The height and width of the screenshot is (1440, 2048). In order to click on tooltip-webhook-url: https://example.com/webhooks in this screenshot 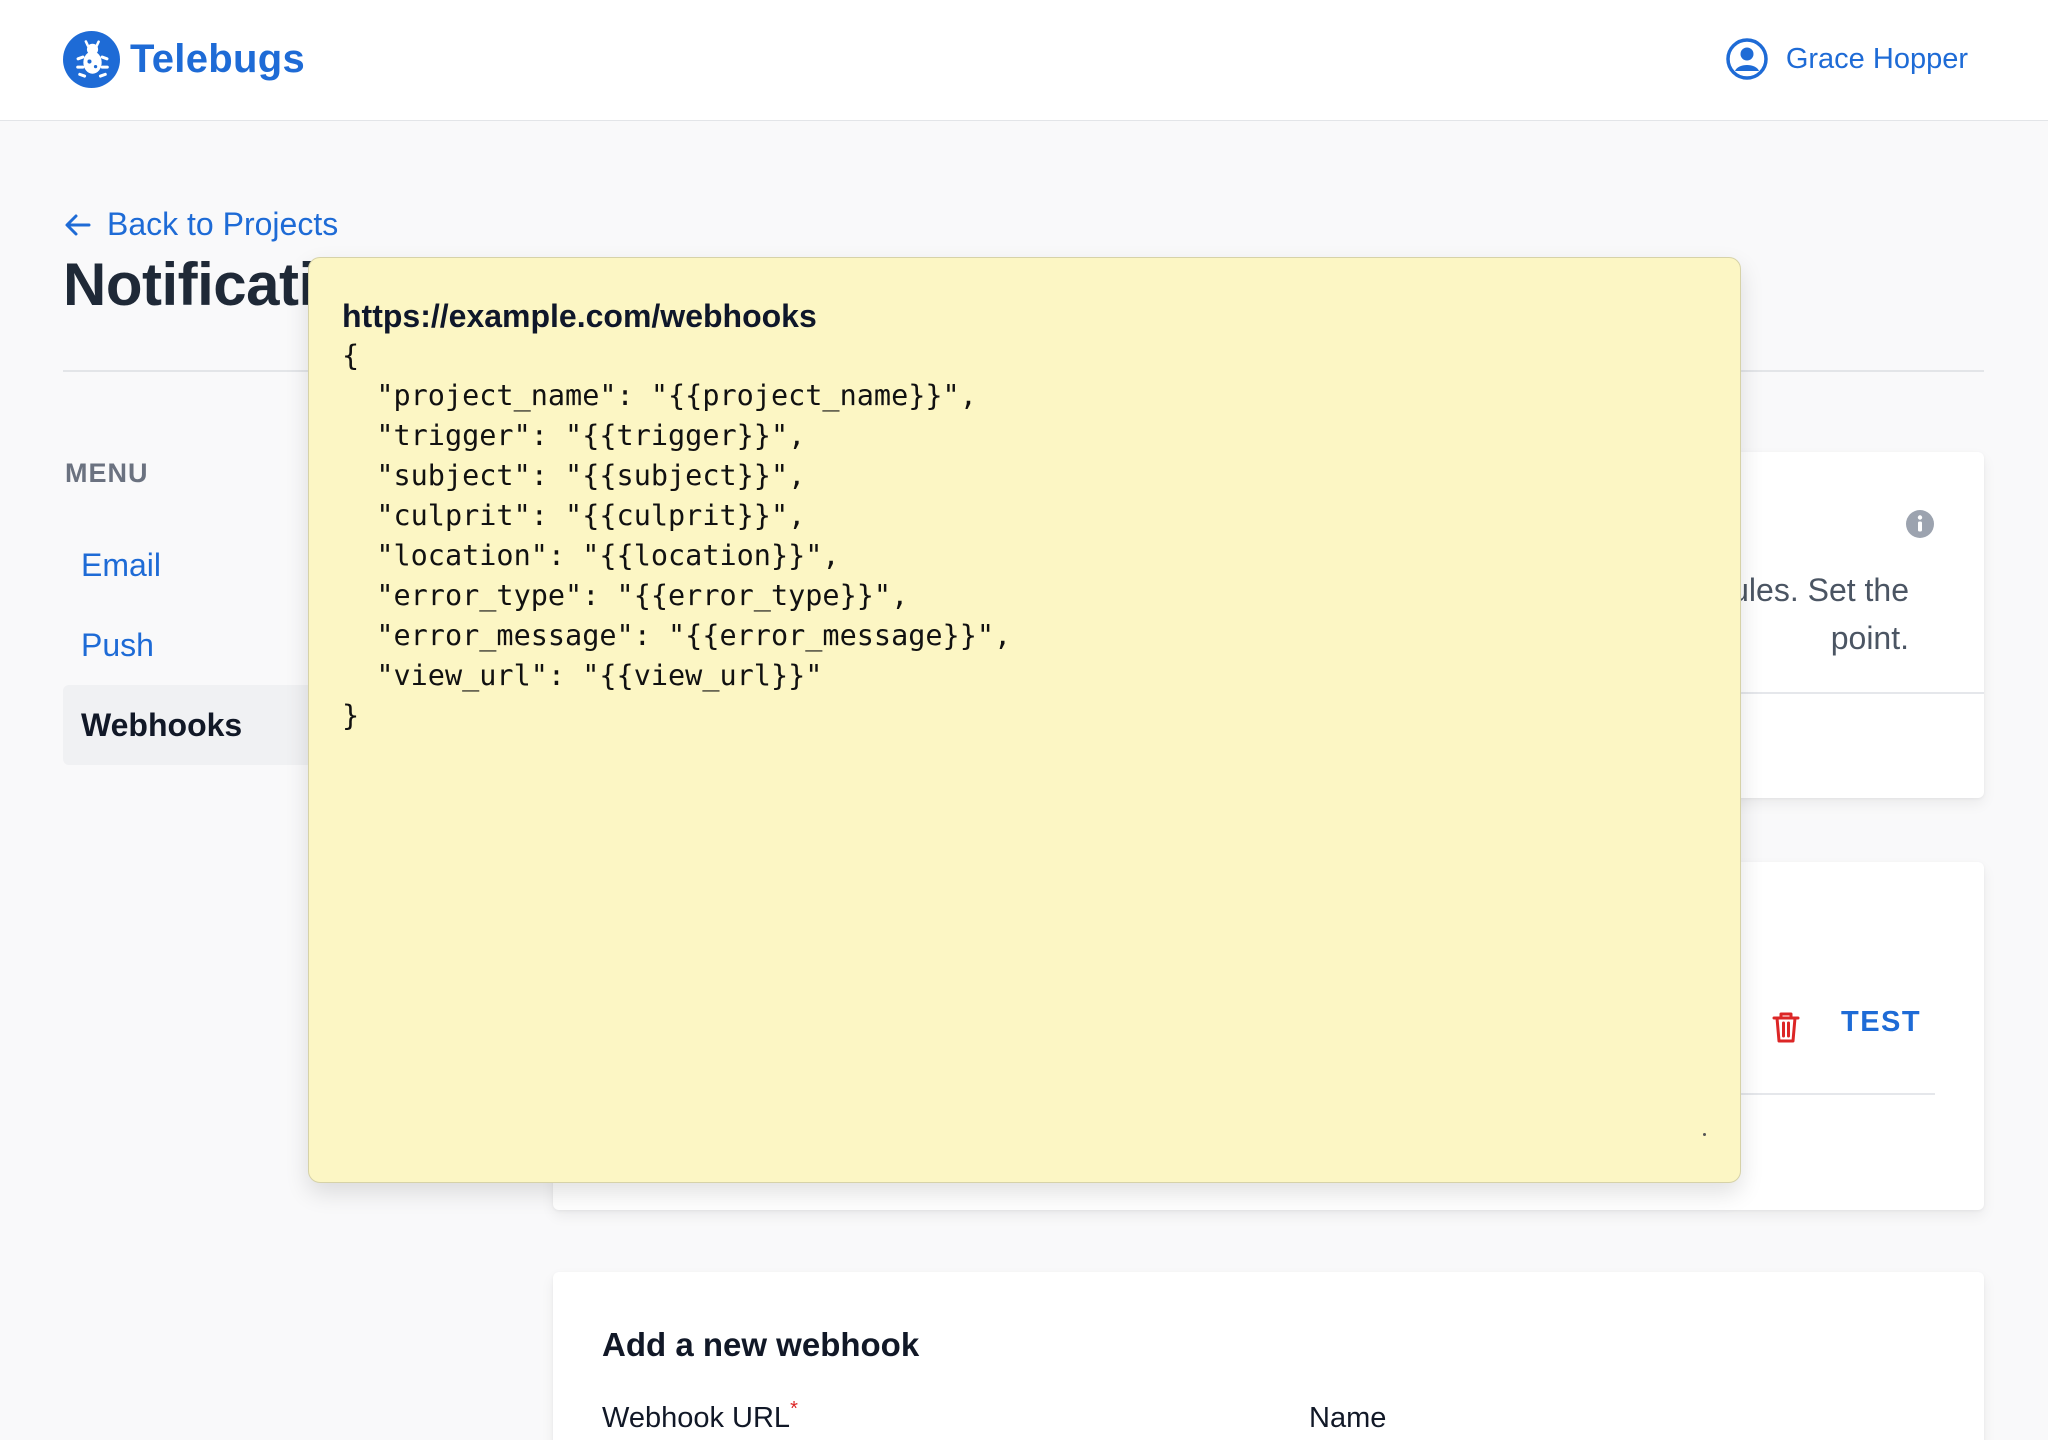, I will do `click(579, 316)`.